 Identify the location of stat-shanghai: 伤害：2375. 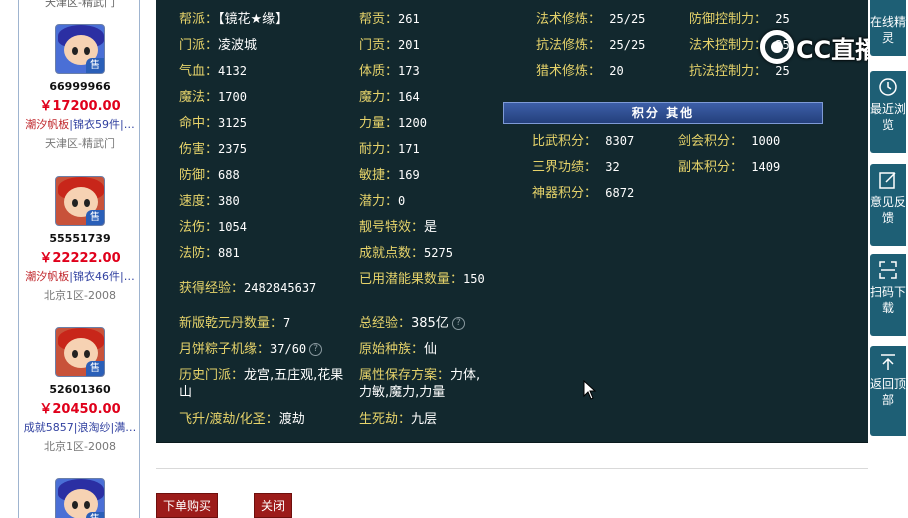
(213, 149).